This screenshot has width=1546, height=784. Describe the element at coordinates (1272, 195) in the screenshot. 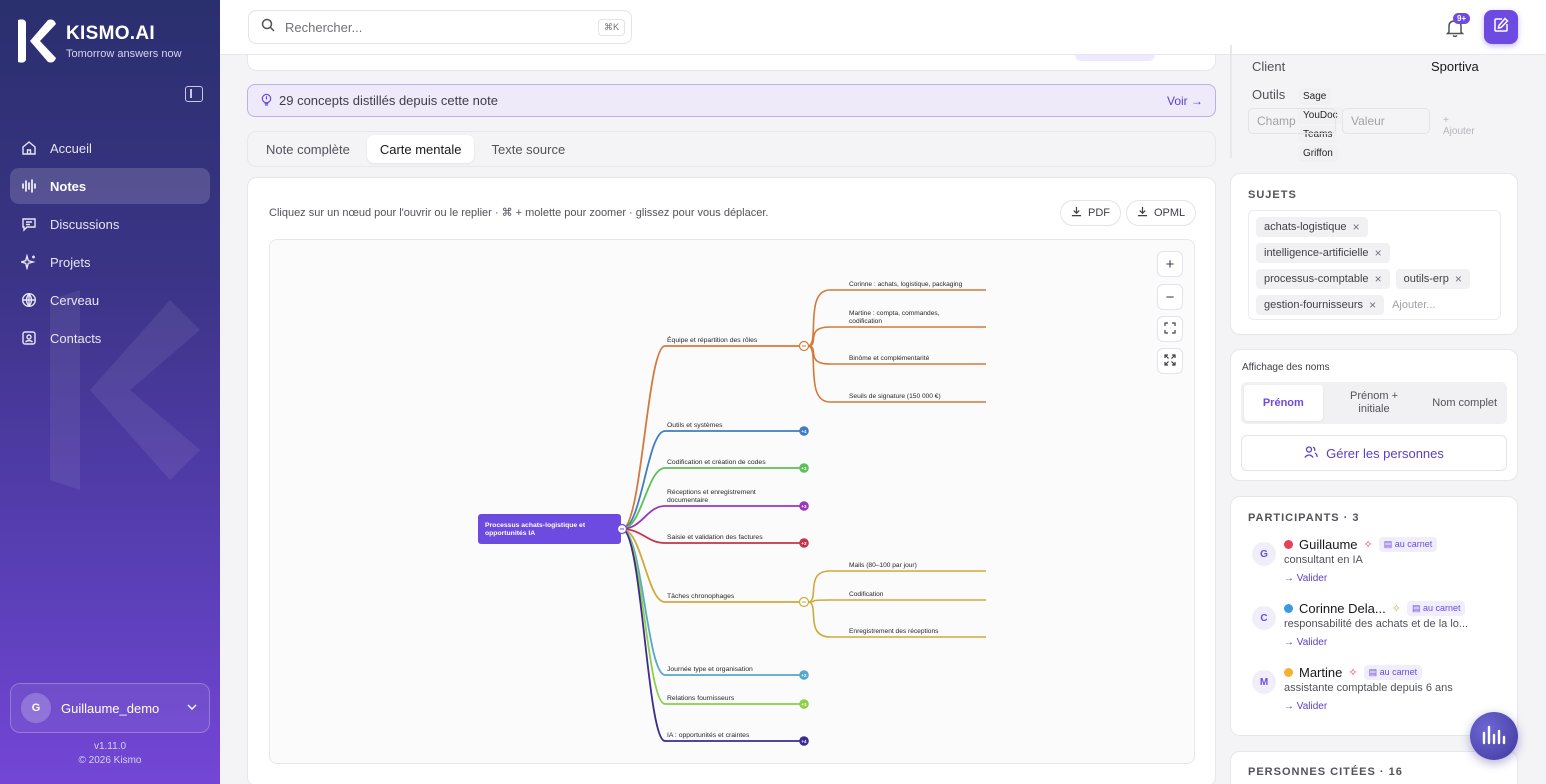

I see `subjects-title: SUJETS` at that location.